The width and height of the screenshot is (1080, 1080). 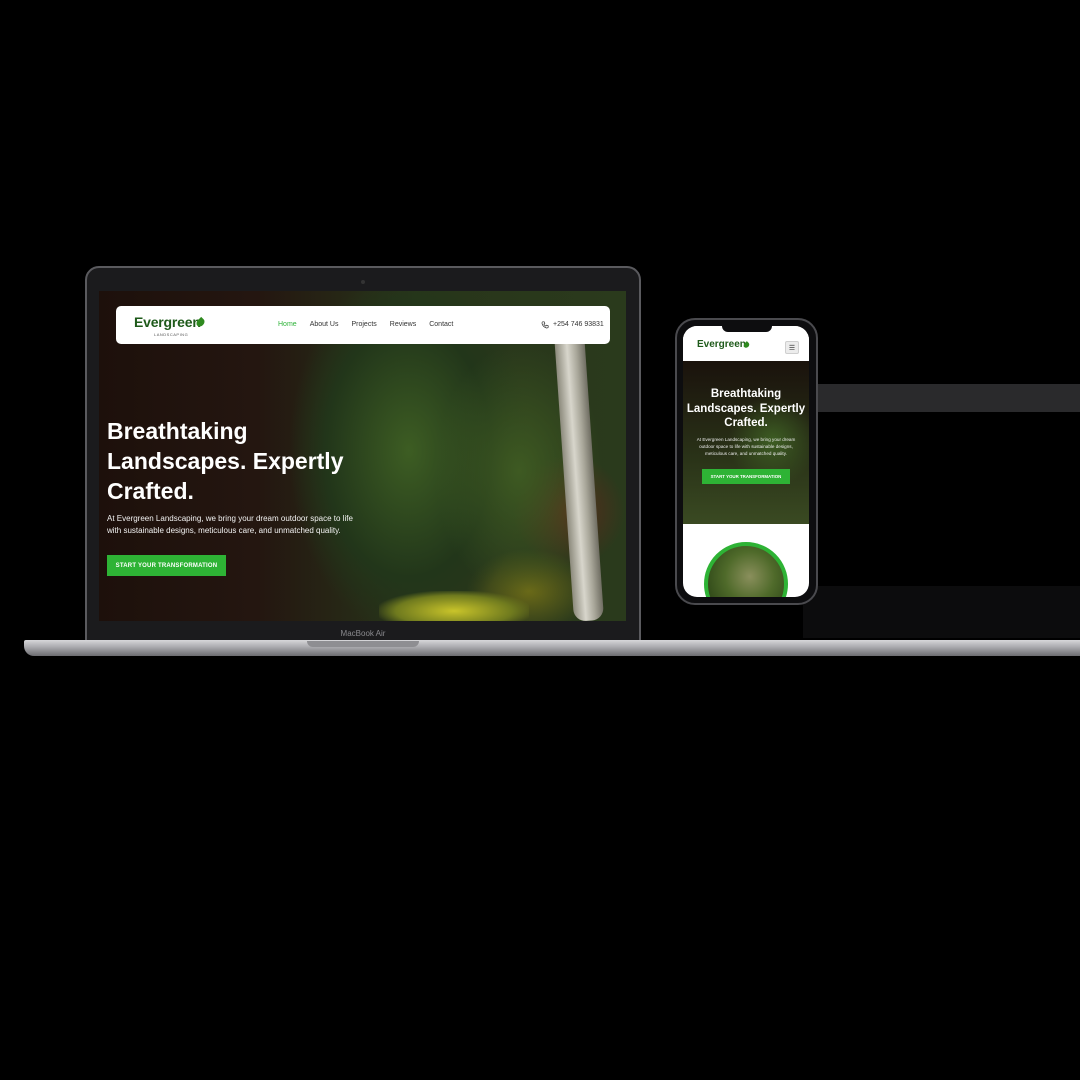 What do you see at coordinates (363, 633) in the screenshot?
I see `laptop-model-label: MacBook Air` at bounding box center [363, 633].